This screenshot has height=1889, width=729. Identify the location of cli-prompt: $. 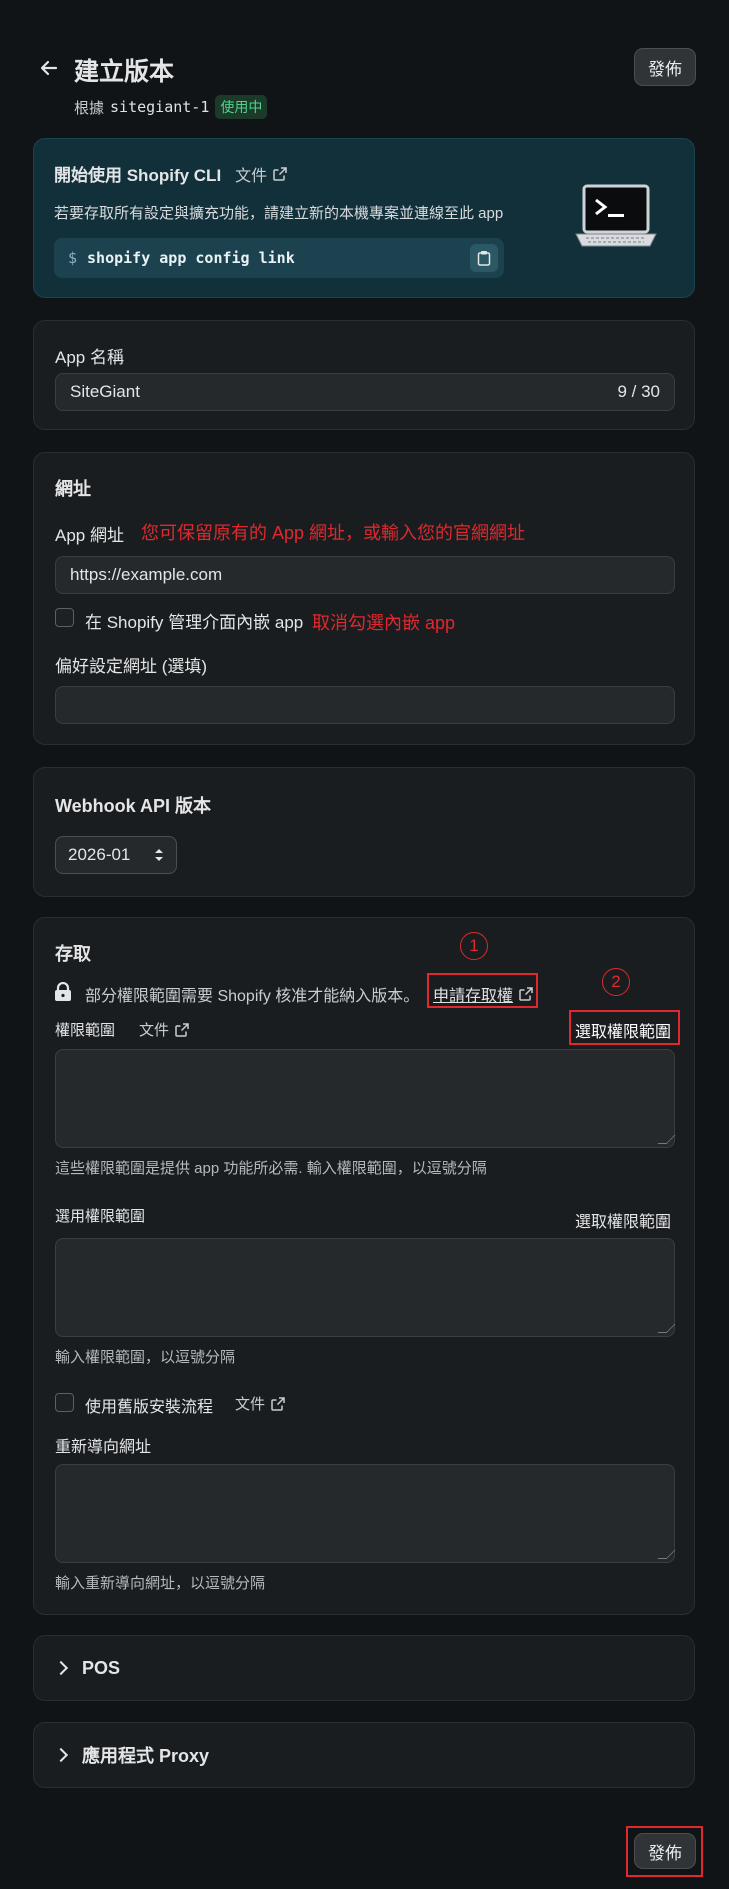
(73, 258).